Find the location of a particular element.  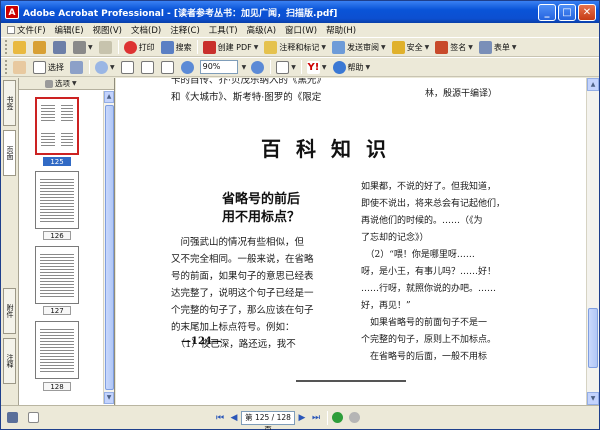

lock-icon is located at coordinates (398, 47).